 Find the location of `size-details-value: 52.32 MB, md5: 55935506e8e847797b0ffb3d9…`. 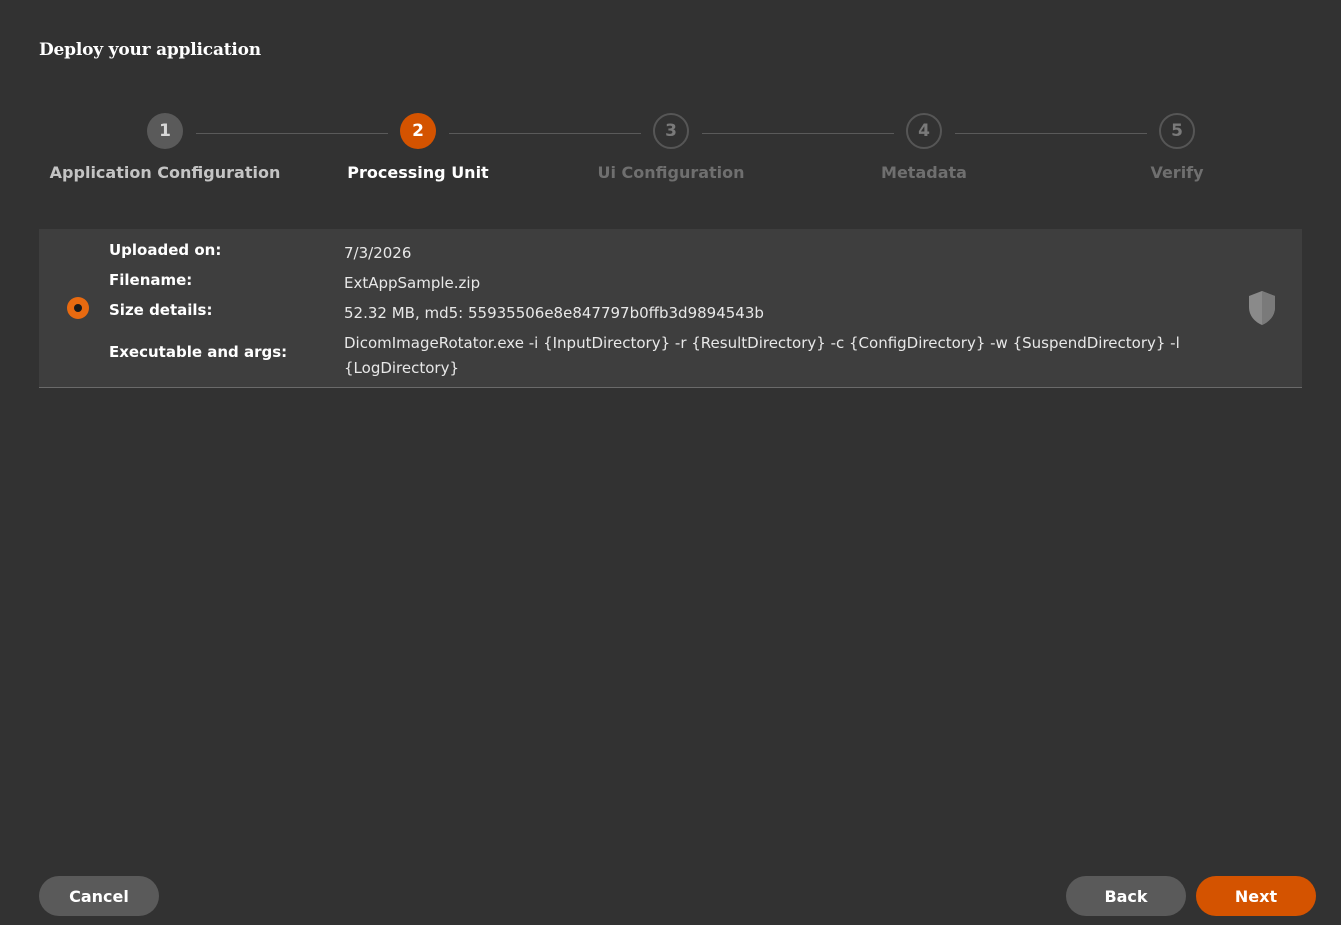

size-details-value: 52.32 MB, md5: 55935506e8e847797b0ffb3d9… is located at coordinates (554, 313).